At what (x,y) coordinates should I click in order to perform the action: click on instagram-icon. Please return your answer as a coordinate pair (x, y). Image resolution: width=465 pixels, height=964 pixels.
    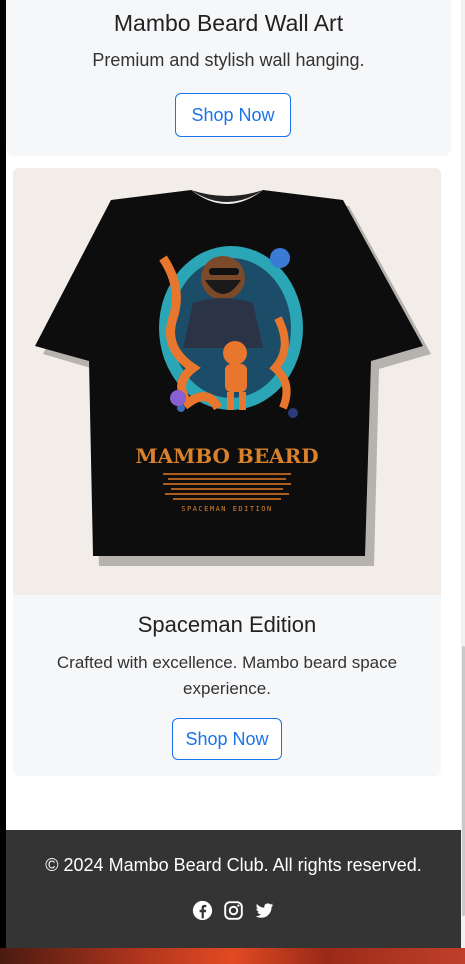
    Looking at the image, I should click on (233, 910).